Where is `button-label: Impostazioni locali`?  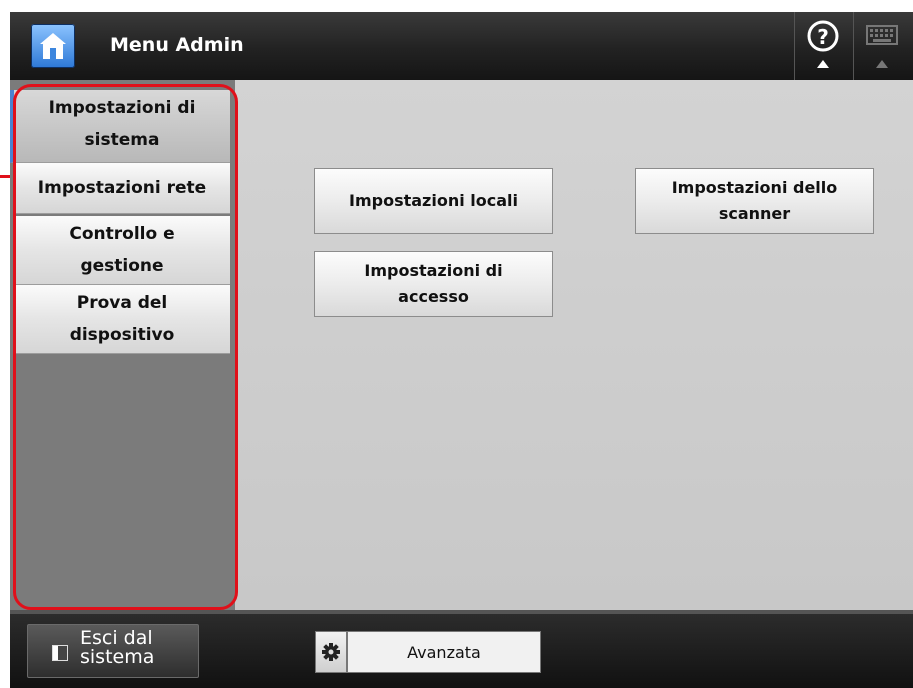 button-label: Impostazioni locali is located at coordinates (433, 200).